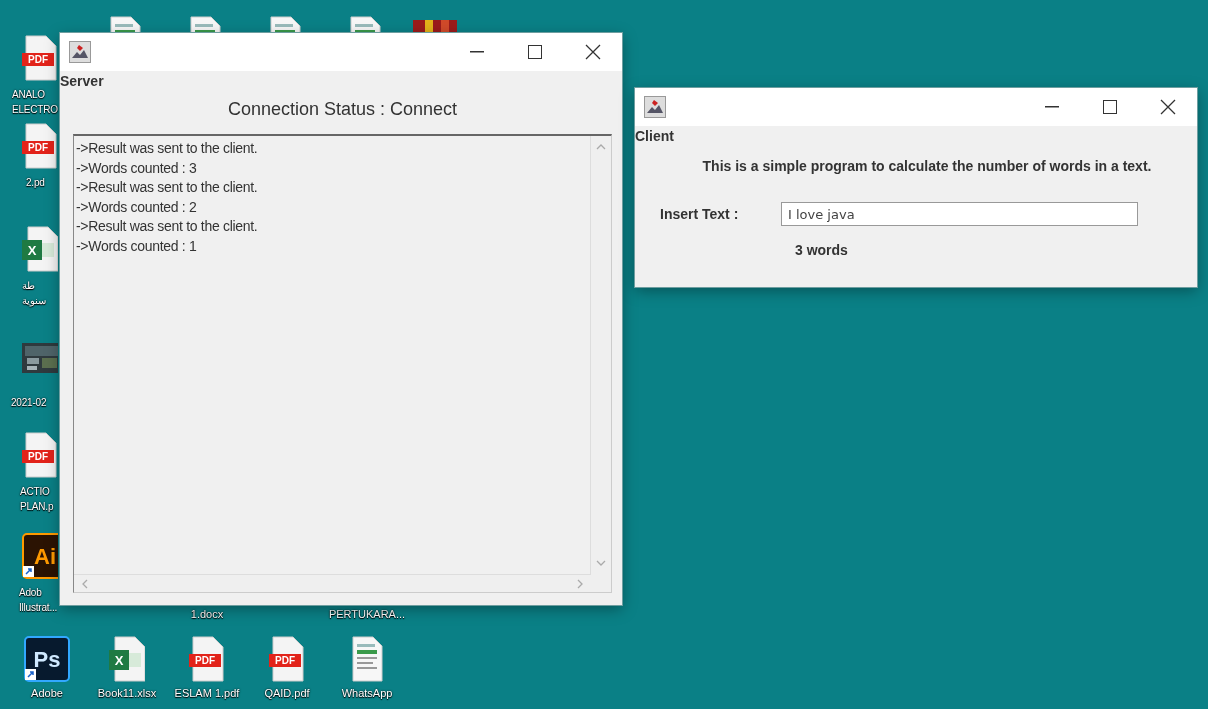 Image resolution: width=1208 pixels, height=709 pixels. I want to click on file-name: QAID.pdf, so click(287, 693).